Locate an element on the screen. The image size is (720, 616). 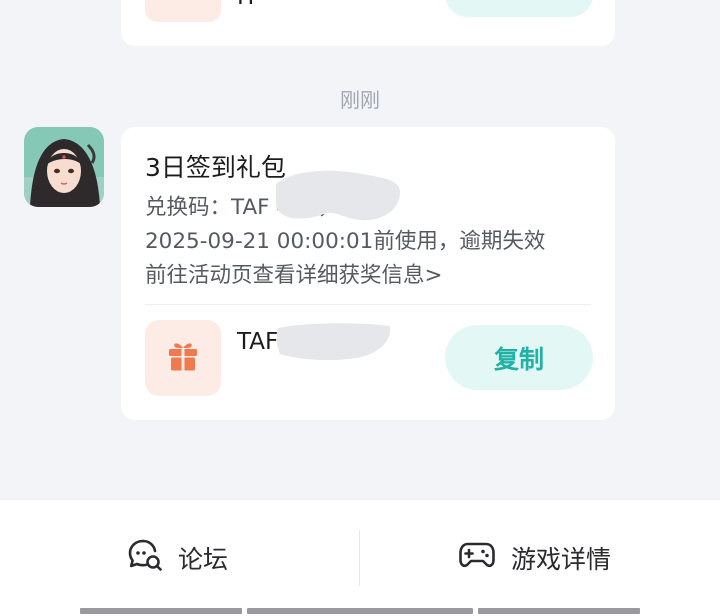
tab-forum-label: 论坛 is located at coordinates (203, 559).